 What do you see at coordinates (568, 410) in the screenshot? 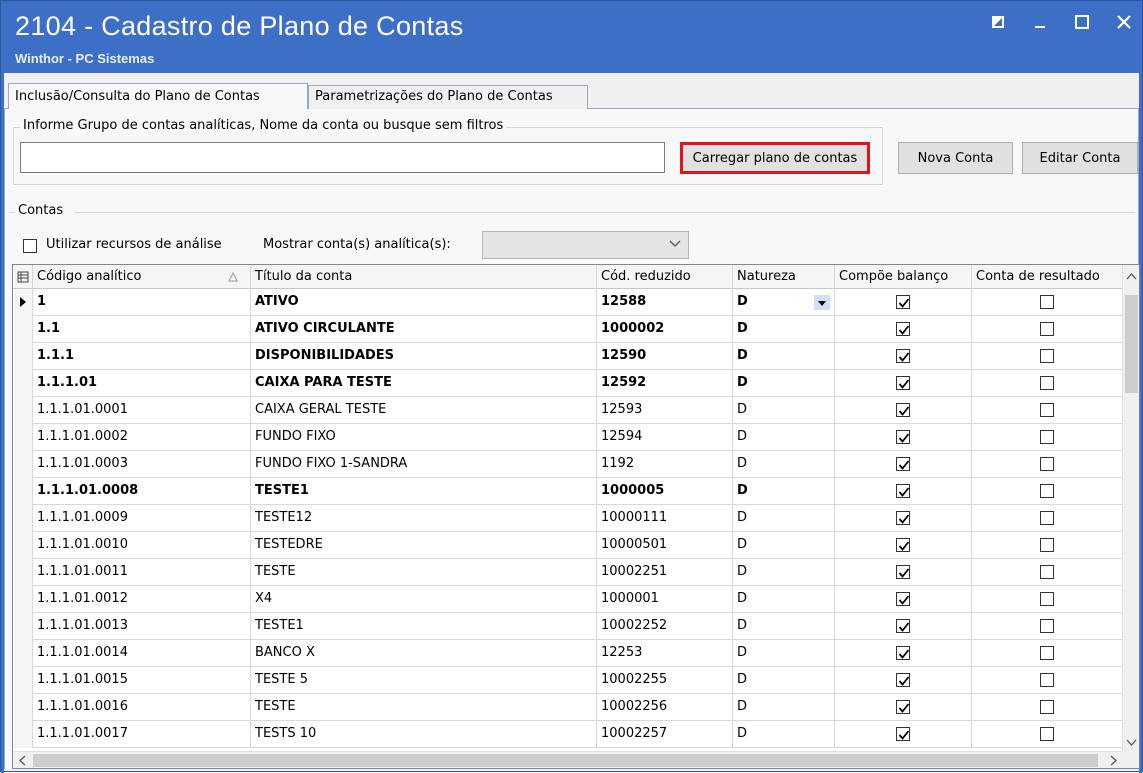
I see `table-row: 1.1.1.01.0001 CAIXA GERAL TESTE 12593 D` at bounding box center [568, 410].